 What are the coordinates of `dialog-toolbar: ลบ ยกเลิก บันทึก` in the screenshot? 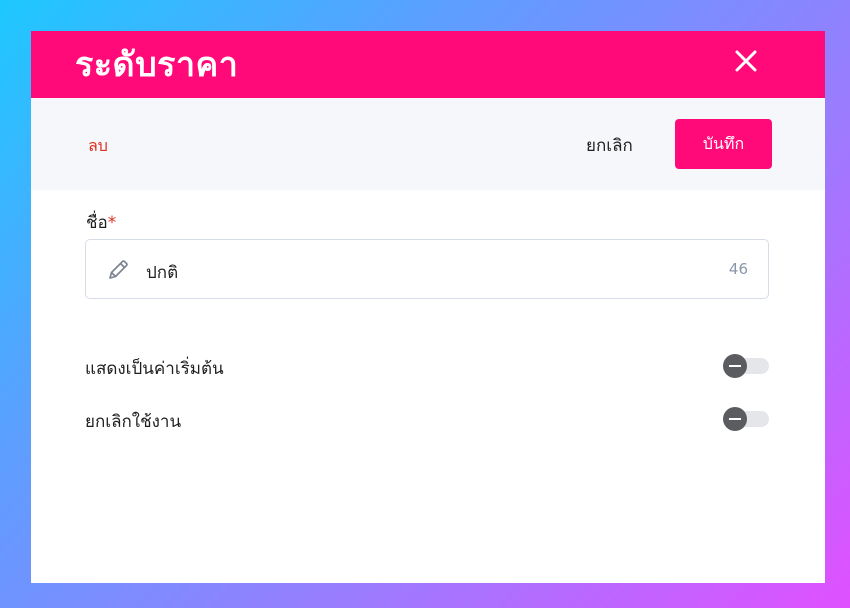 It's located at (428, 144).